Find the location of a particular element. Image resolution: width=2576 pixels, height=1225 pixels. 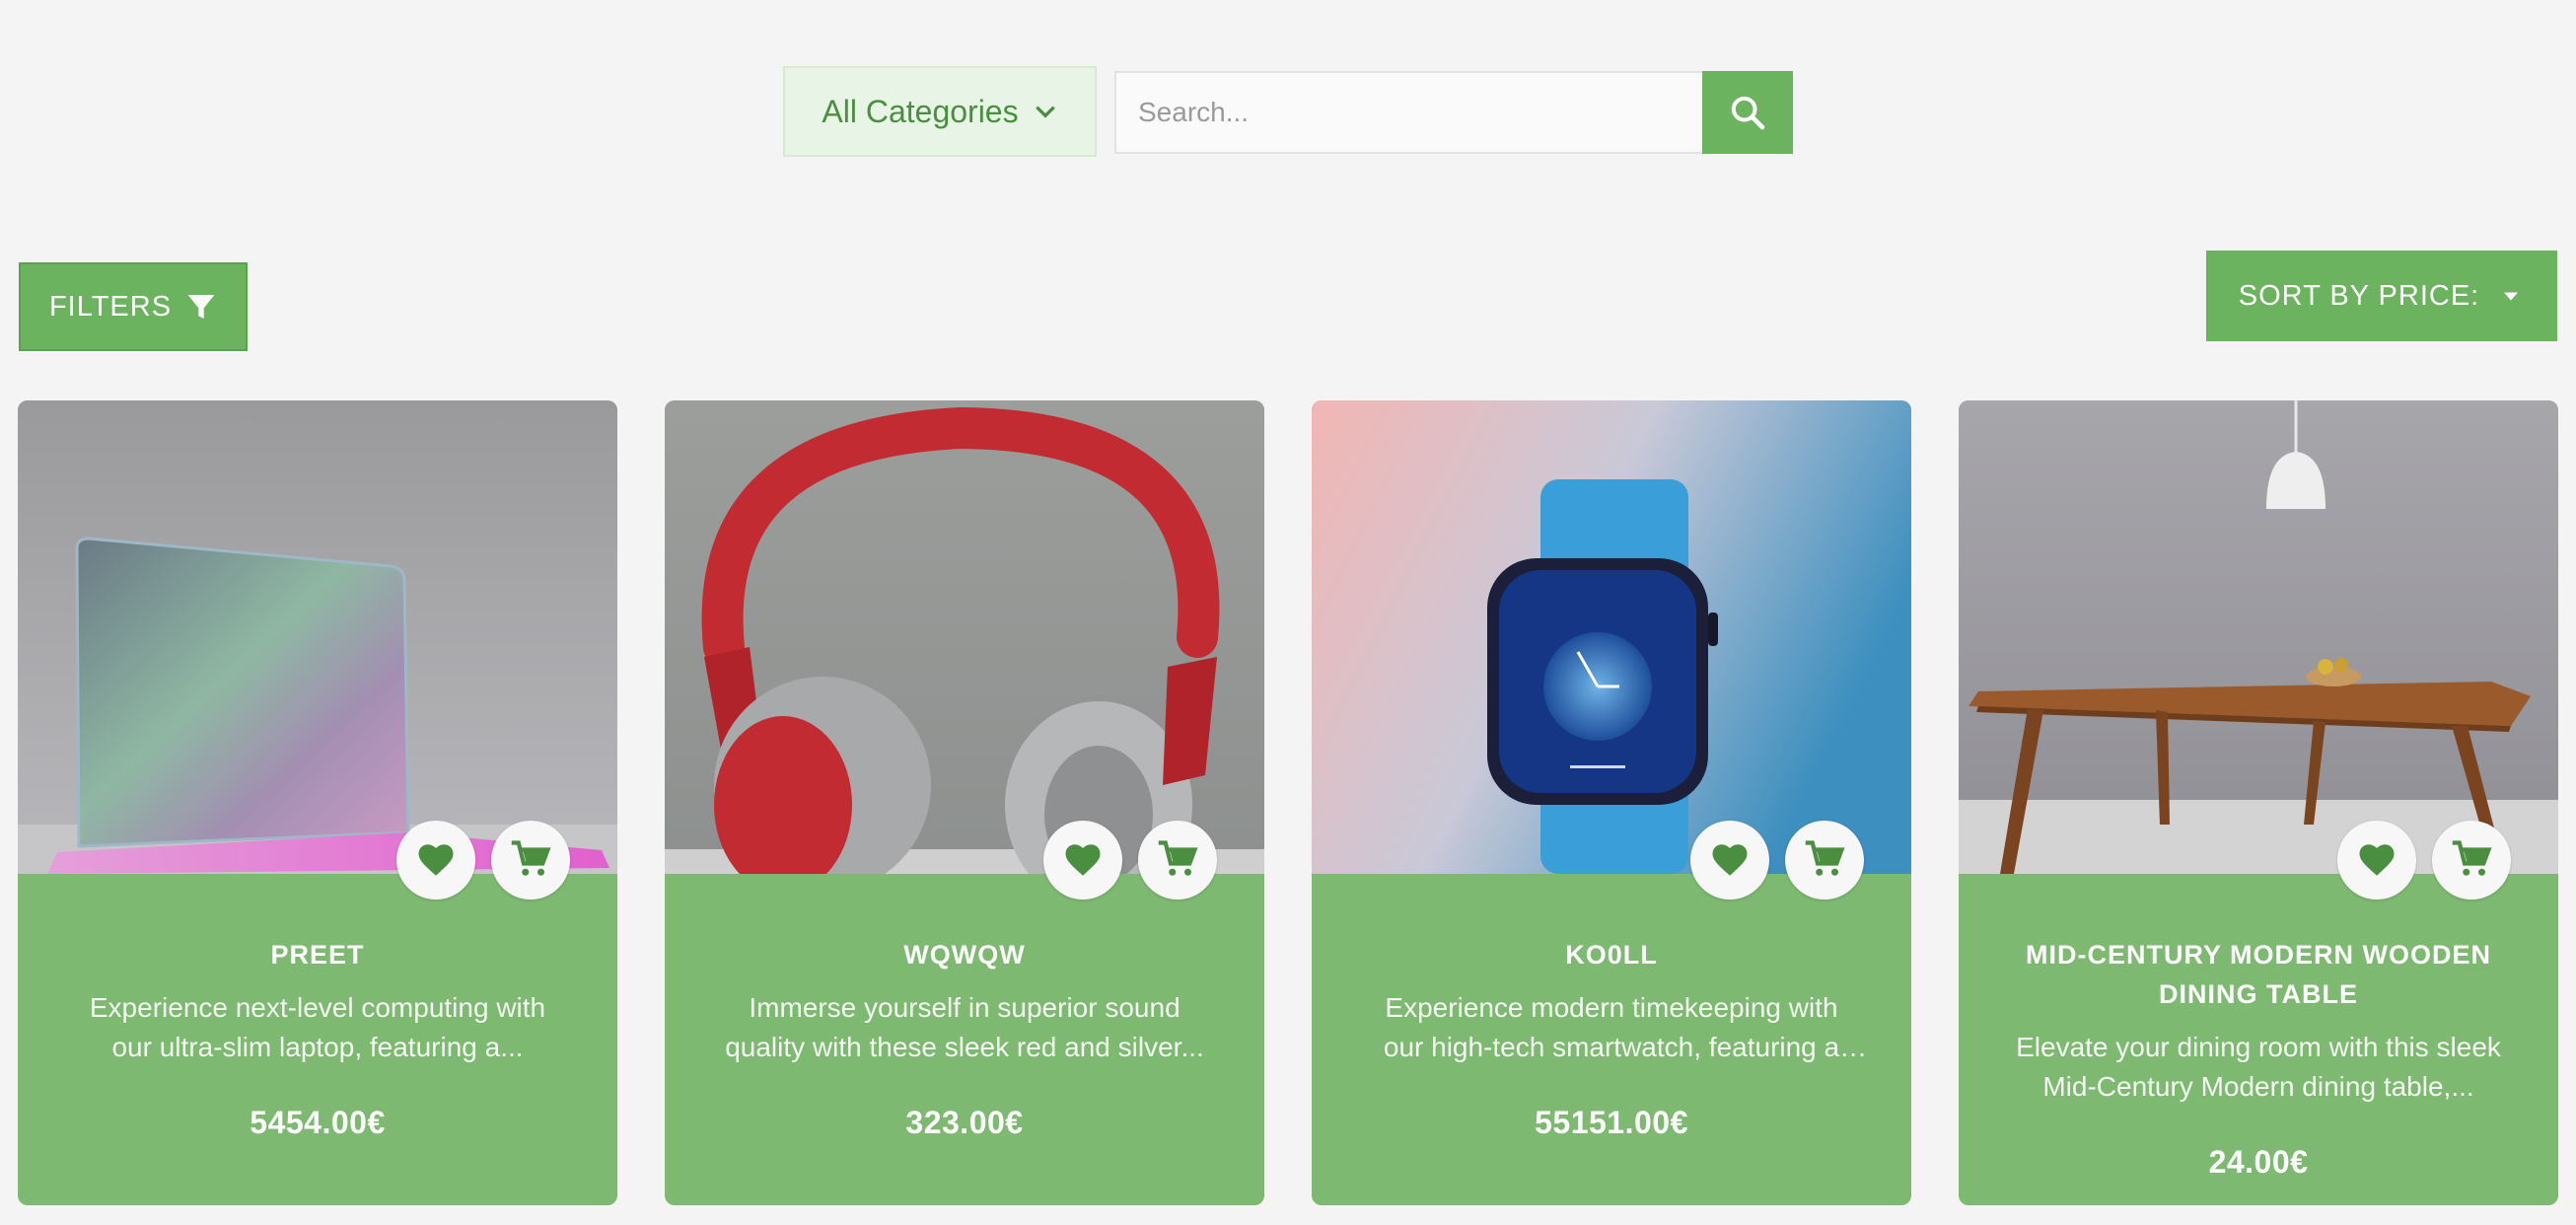

product-name: MID-CENTURY MODERN WOODEN DINING TABLE is located at coordinates (2258, 974).